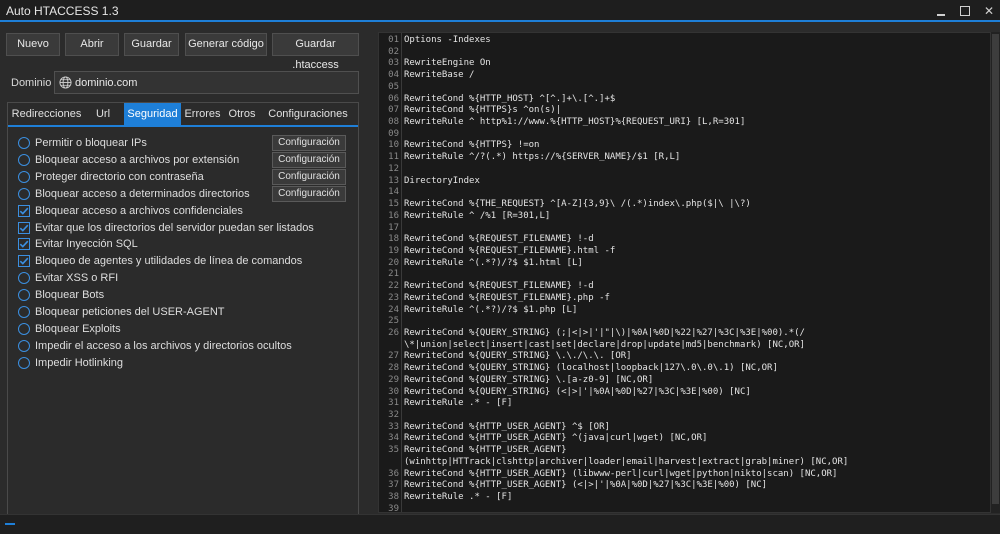 This screenshot has height=534, width=1000. Describe the element at coordinates (439, 75) in the screenshot. I see `line-text: RewriteBase /` at that location.